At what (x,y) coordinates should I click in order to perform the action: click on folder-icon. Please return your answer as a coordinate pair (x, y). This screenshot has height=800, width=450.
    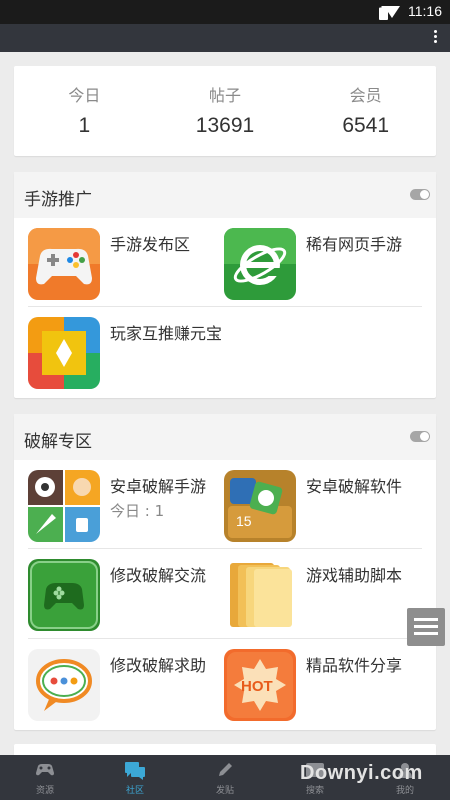
    Looking at the image, I should click on (260, 595).